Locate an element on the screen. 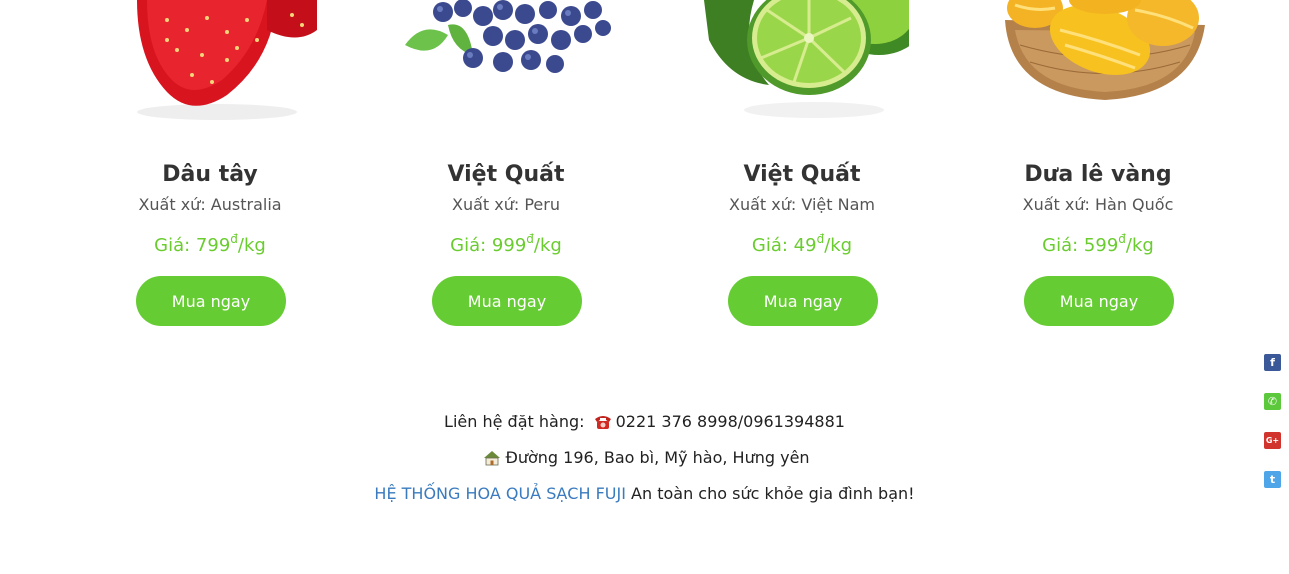  product-name: Dưa lê vàng is located at coordinates (1098, 174).